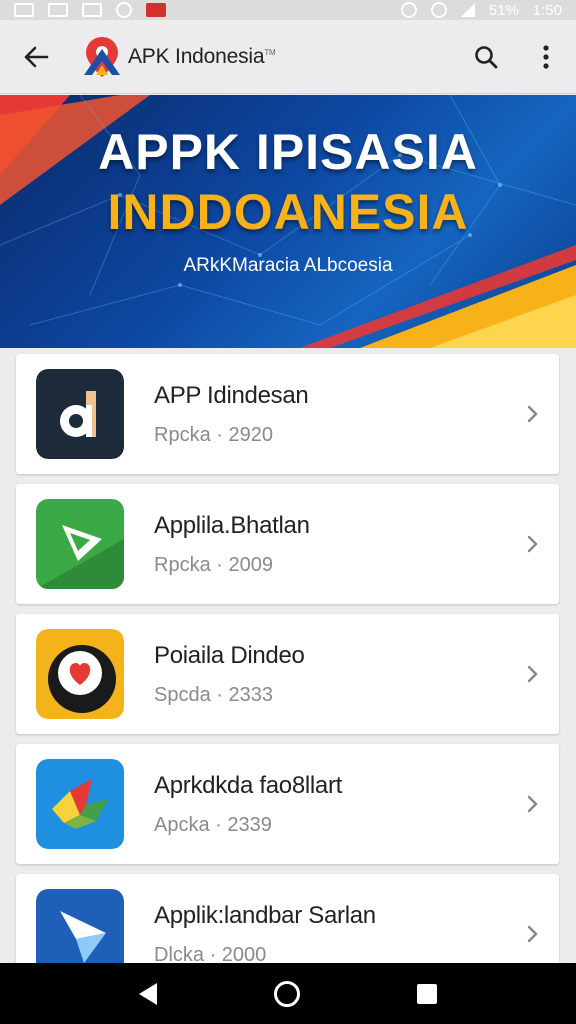 The width and height of the screenshot is (576, 1024). I want to click on clock: 1:50, so click(547, 10).